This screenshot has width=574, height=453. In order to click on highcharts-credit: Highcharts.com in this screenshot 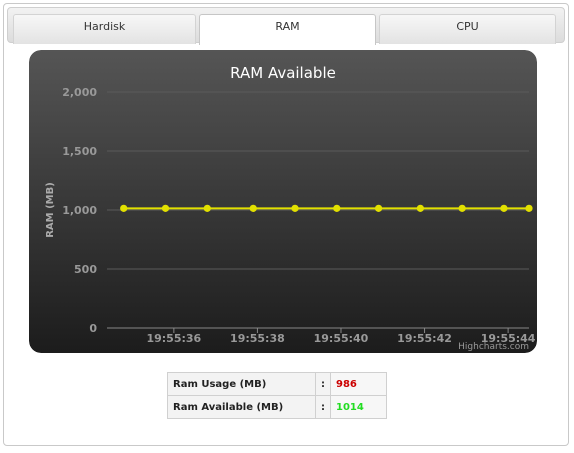, I will do `click(493, 347)`.